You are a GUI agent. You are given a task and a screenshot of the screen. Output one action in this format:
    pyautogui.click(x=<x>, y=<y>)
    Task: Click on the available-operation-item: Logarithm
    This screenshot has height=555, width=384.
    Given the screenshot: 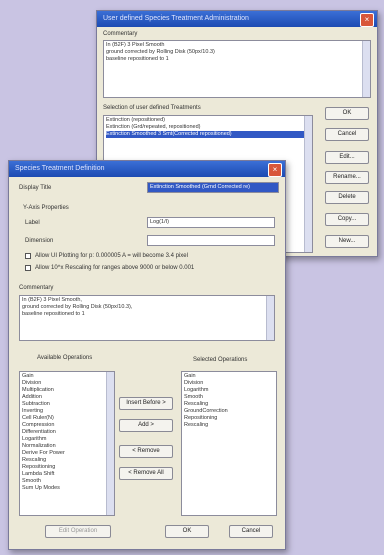 What is the action you would take?
    pyautogui.click(x=67, y=439)
    